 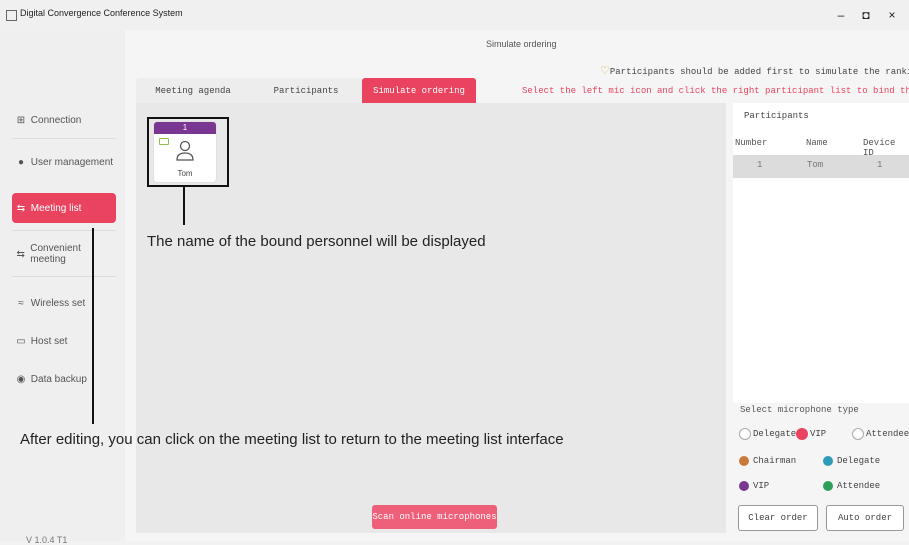 What do you see at coordinates (815, 165) in the screenshot?
I see `cell-name: Tom` at bounding box center [815, 165].